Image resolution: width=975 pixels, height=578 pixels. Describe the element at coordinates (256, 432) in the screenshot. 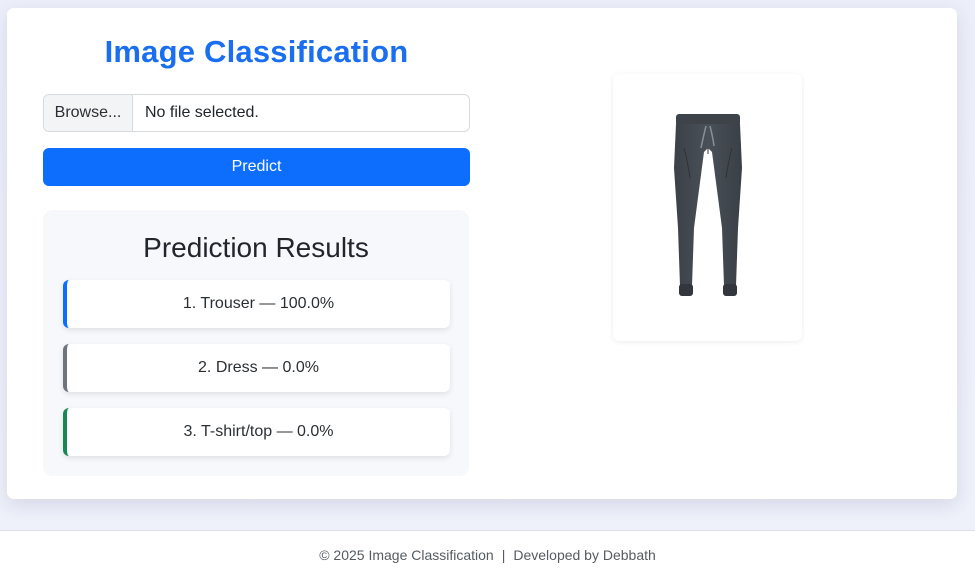

I see `result-item-3: 3. T-shirt/top — 0.0%` at that location.